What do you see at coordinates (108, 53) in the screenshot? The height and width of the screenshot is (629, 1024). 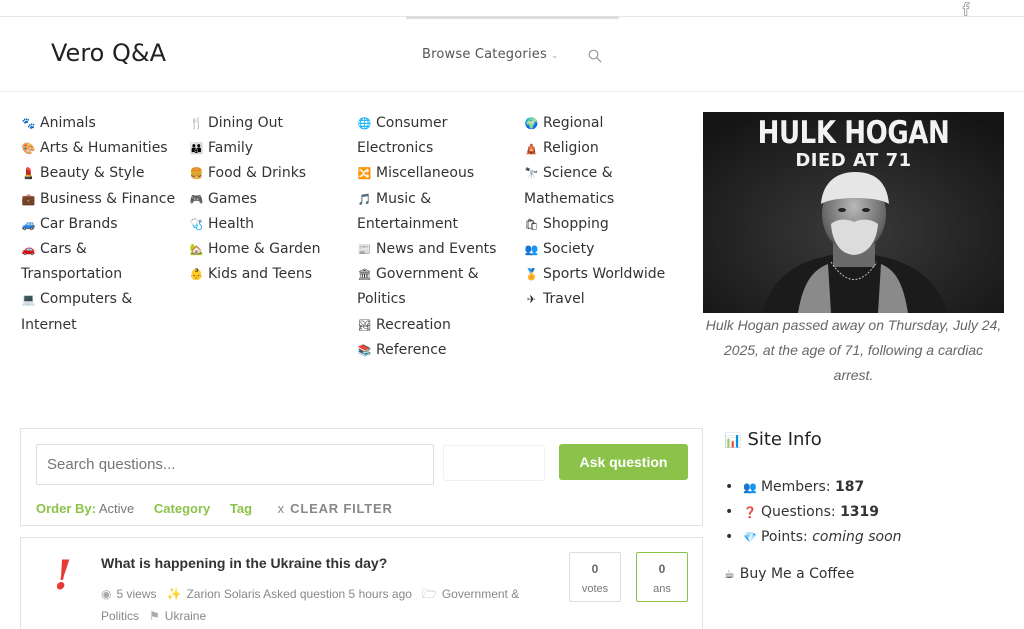 I see `site-logo: Vero Q&A` at bounding box center [108, 53].